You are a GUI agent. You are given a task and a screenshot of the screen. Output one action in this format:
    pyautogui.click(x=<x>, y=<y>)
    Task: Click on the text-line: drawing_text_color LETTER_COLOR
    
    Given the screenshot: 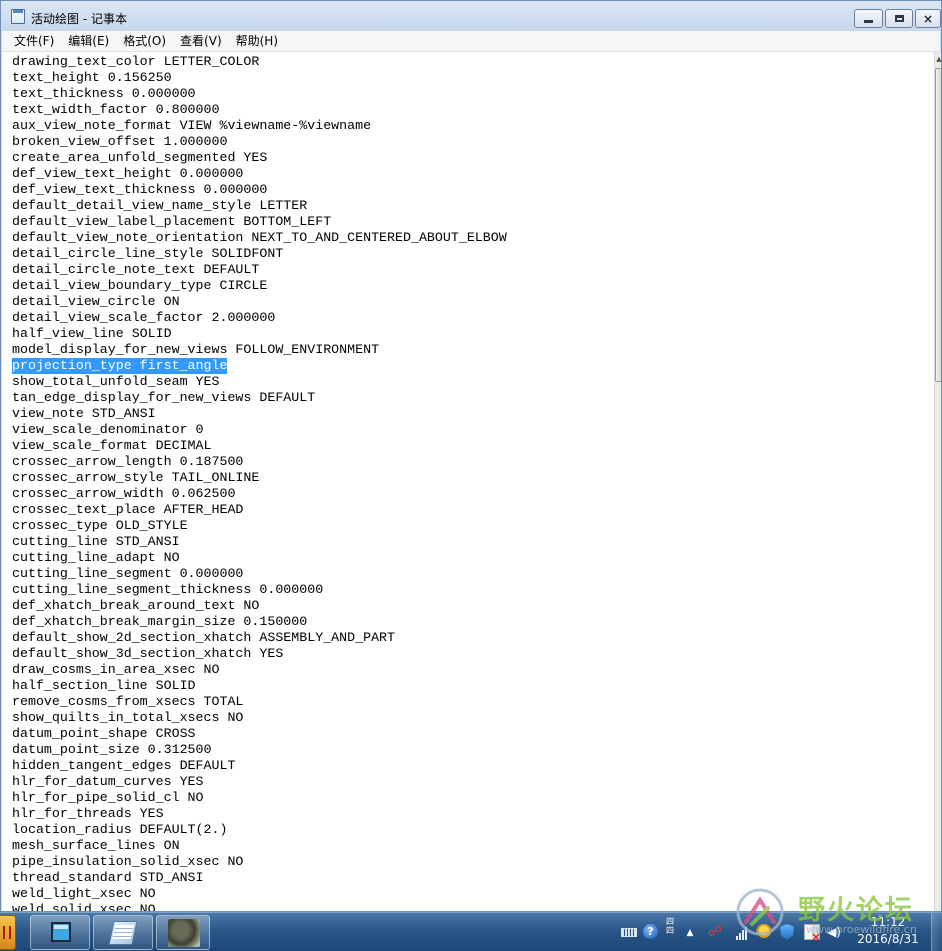 What is the action you would take?
    pyautogui.click(x=136, y=61)
    